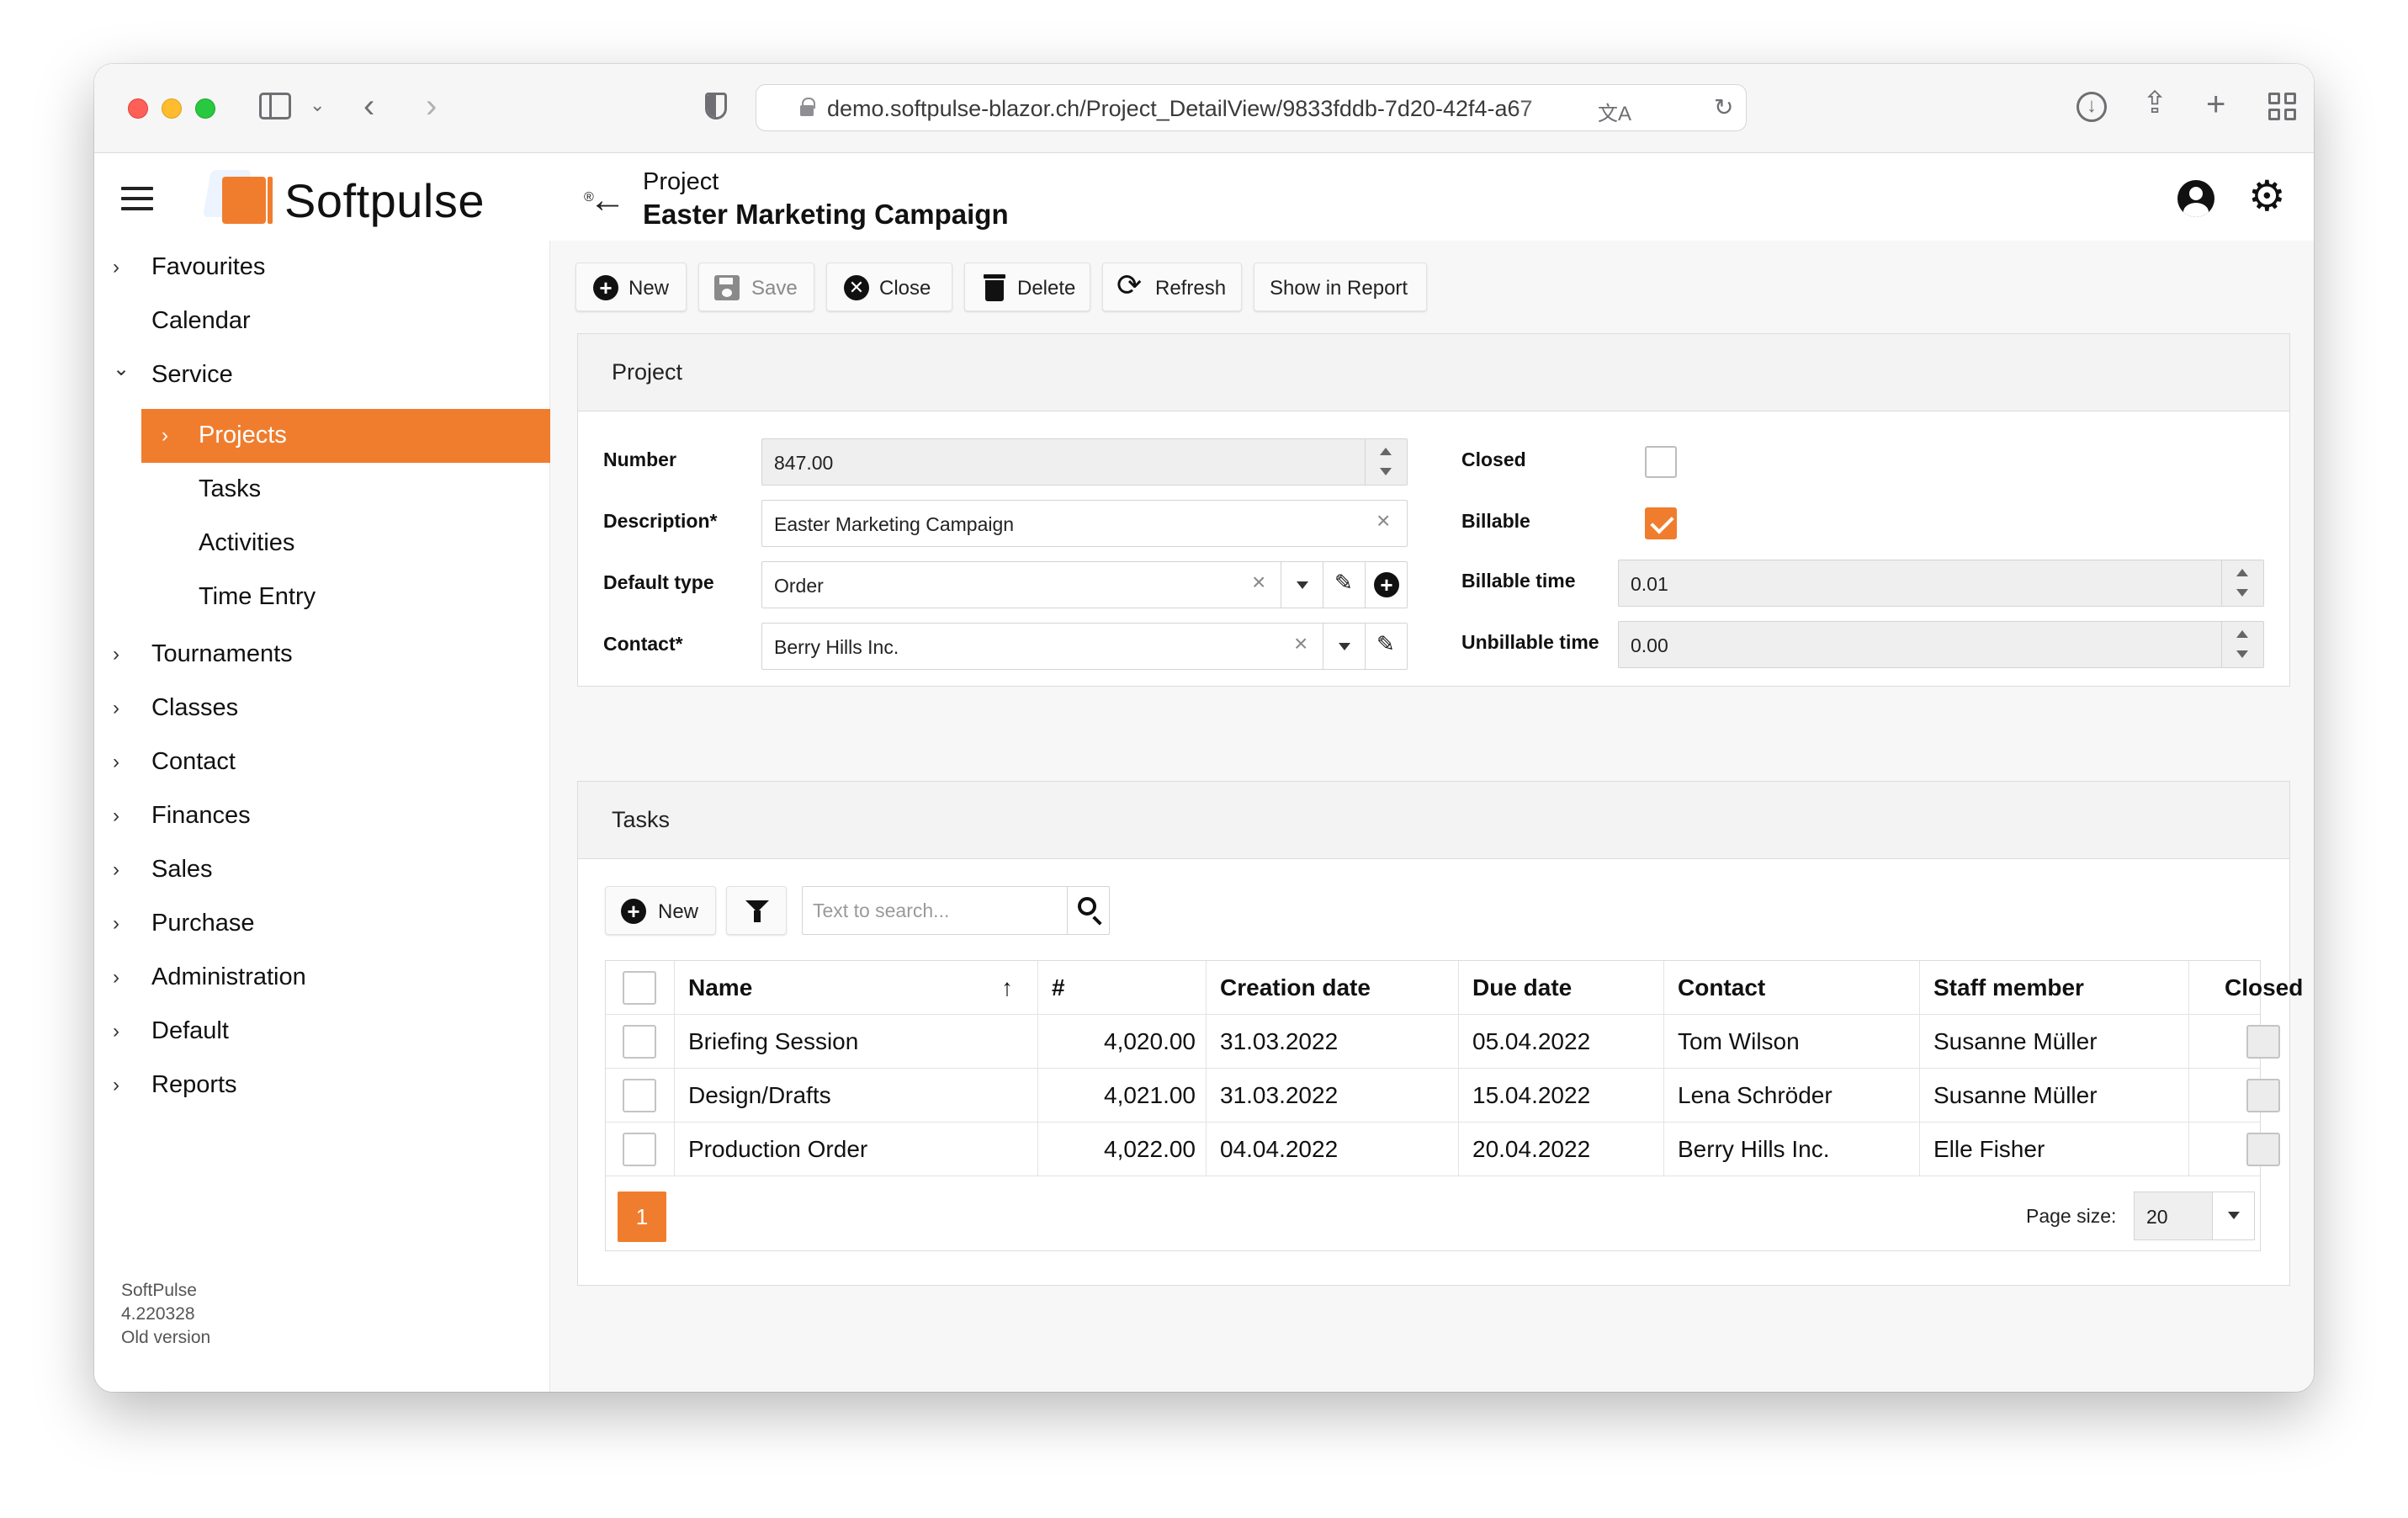 The image size is (2408, 1518). What do you see at coordinates (2252, 988) in the screenshot?
I see `column-closed: Closed` at bounding box center [2252, 988].